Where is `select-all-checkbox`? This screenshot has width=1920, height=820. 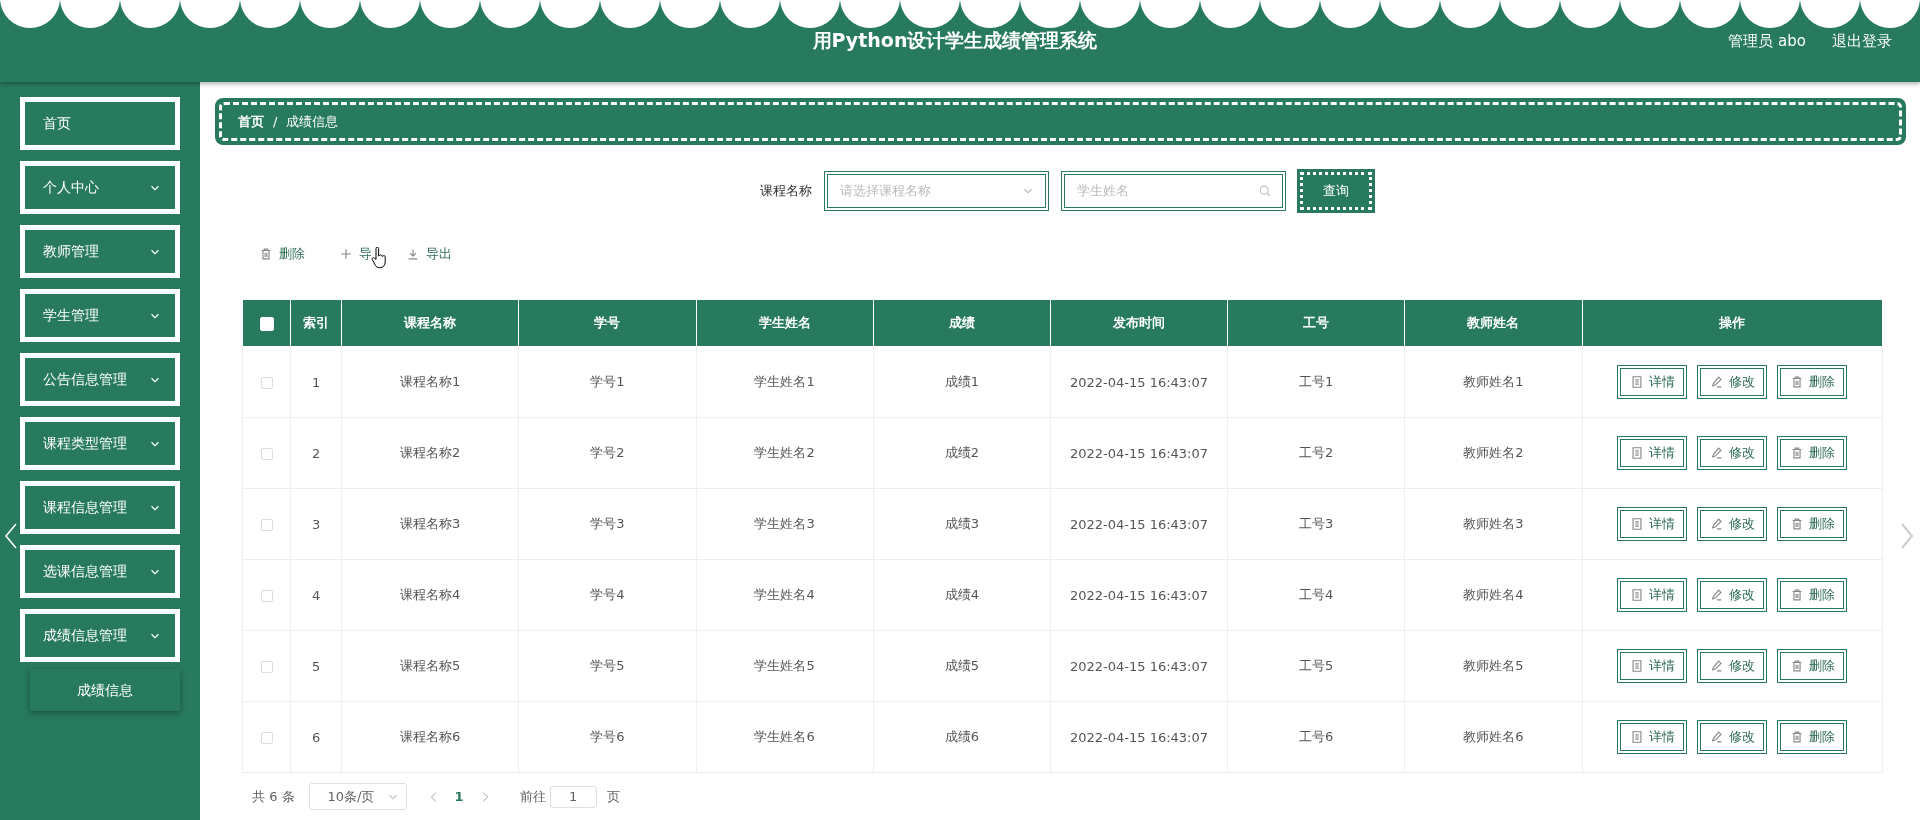
select-all-checkbox is located at coordinates (266, 323).